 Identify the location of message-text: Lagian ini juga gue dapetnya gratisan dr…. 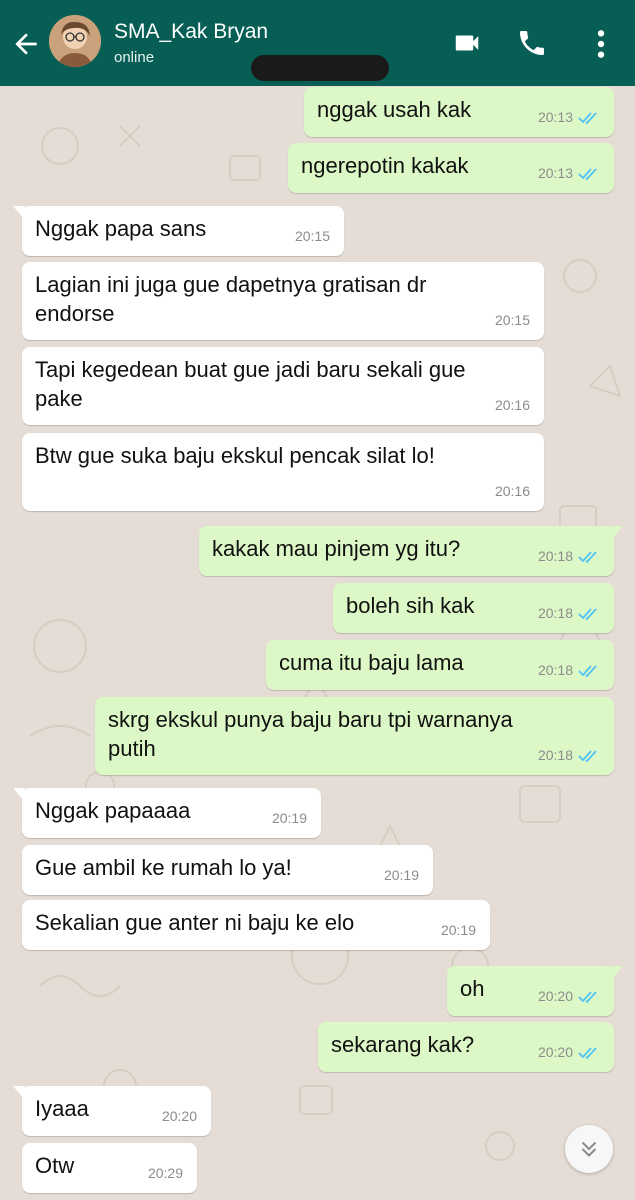
(231, 299).